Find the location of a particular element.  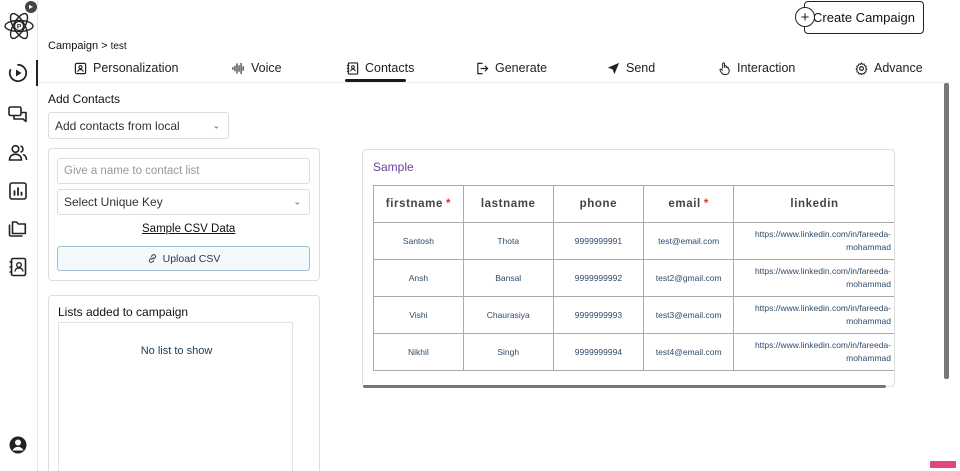

table-cell: test@email.com is located at coordinates (689, 241).